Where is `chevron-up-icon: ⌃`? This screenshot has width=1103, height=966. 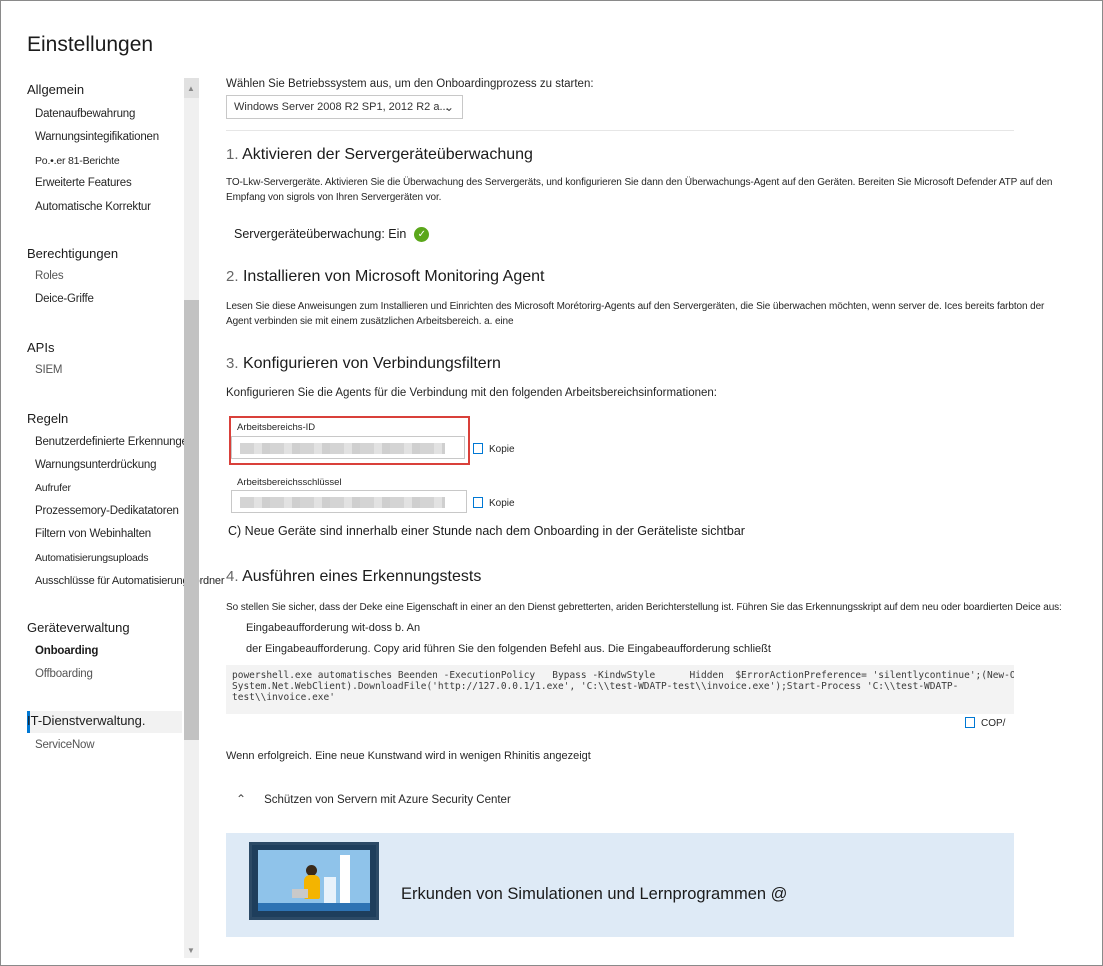
chevron-up-icon: ⌃ is located at coordinates (241, 799).